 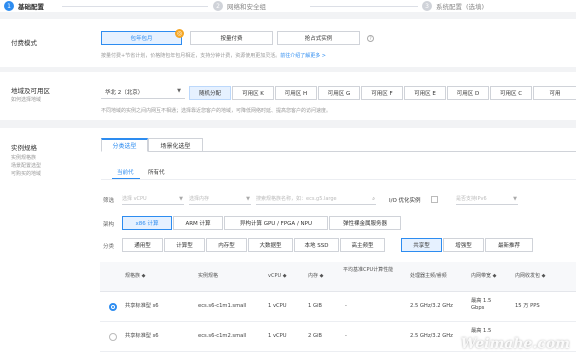 I want to click on step-3: 3 系统配置 (选填), so click(x=453, y=6).